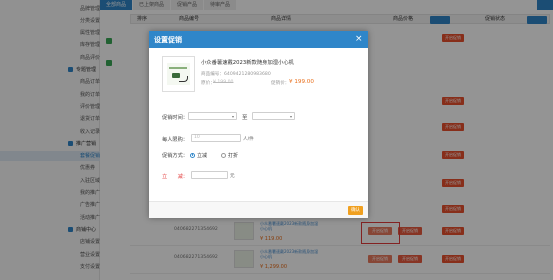 Image resolution: width=553 pixels, height=280 pixels. What do you see at coordinates (223, 155) in the screenshot?
I see `discount-radio` at bounding box center [223, 155].